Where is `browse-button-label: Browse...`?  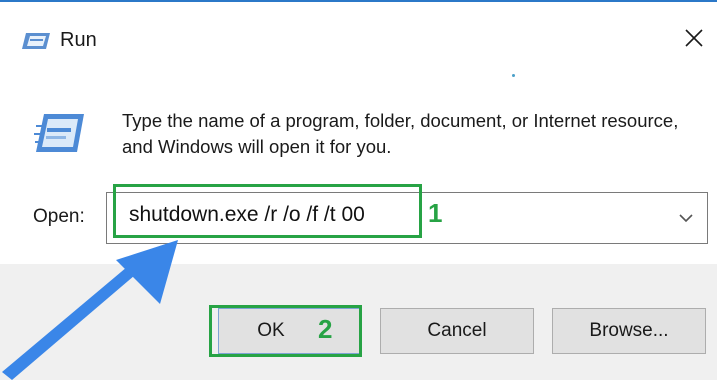 browse-button-label: Browse... is located at coordinates (629, 330).